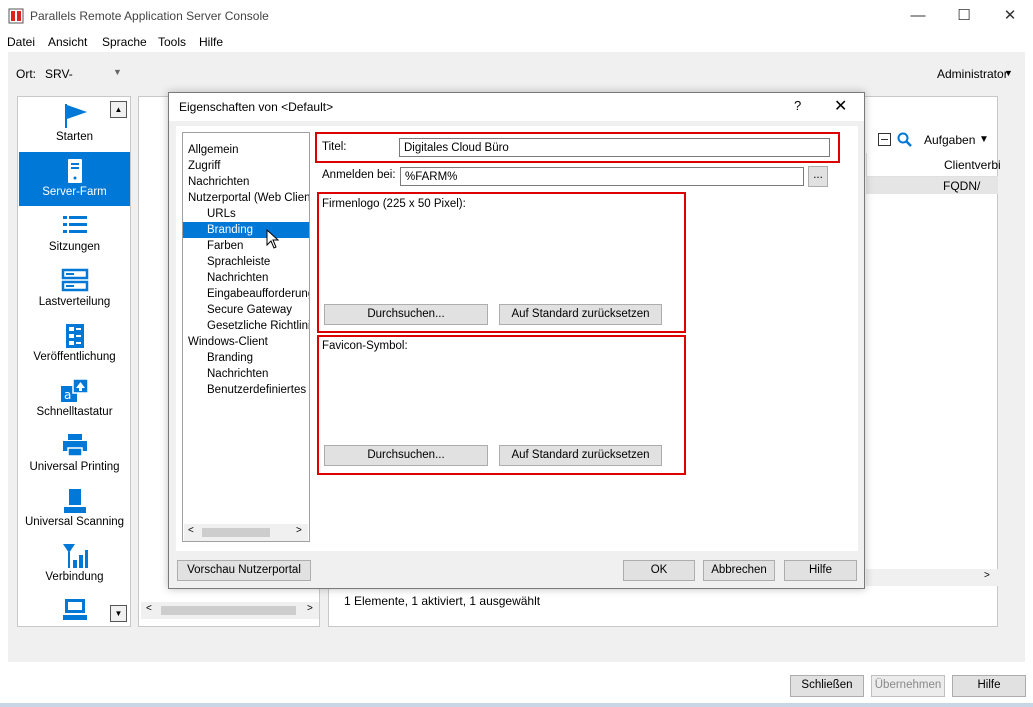  Describe the element at coordinates (258, 390) in the screenshot. I see `tree-item-benutzerdefiniert: Benutzerdefiniertes M` at that location.